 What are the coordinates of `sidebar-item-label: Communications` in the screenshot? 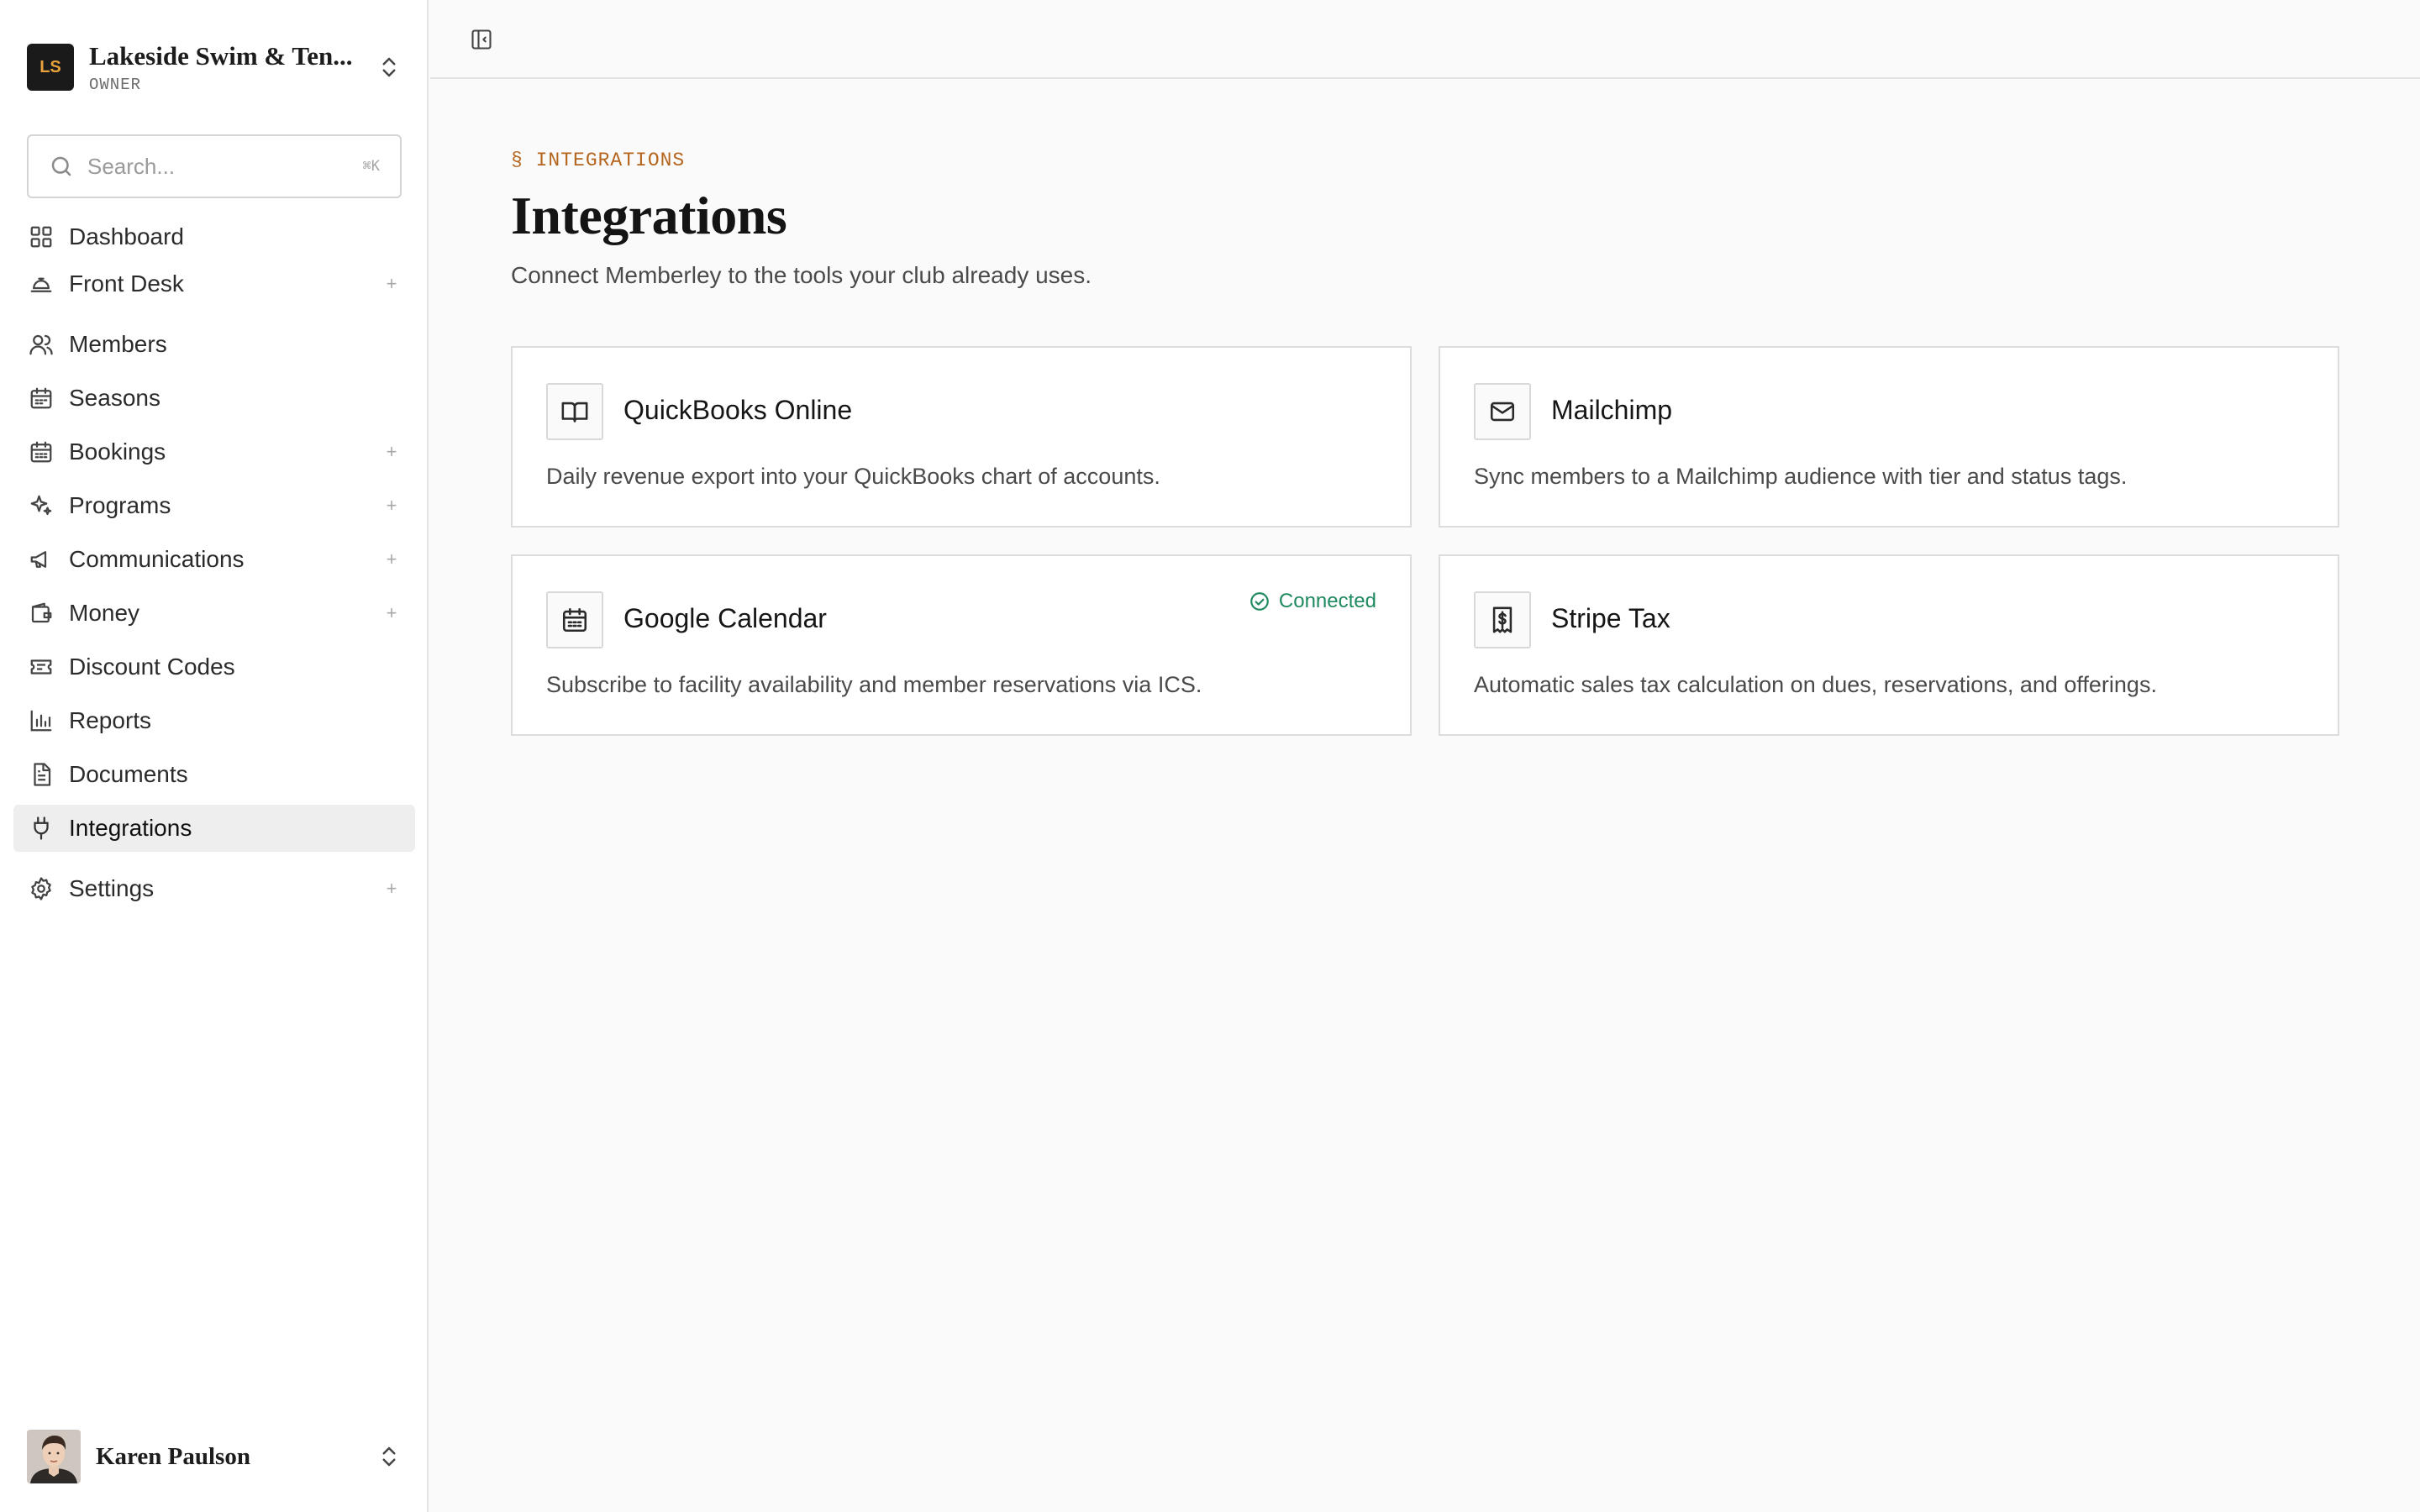 It's located at (157, 559).